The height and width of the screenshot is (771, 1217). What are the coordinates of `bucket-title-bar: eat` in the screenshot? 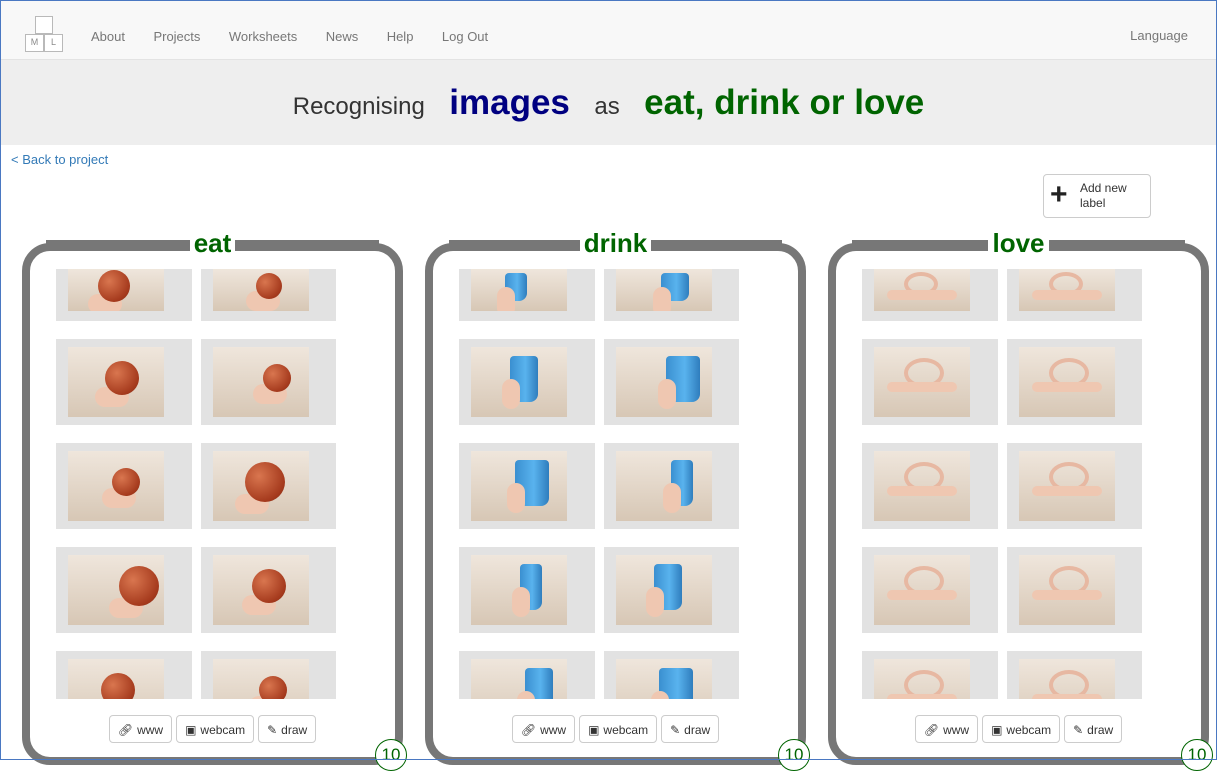 It's located at (212, 244).